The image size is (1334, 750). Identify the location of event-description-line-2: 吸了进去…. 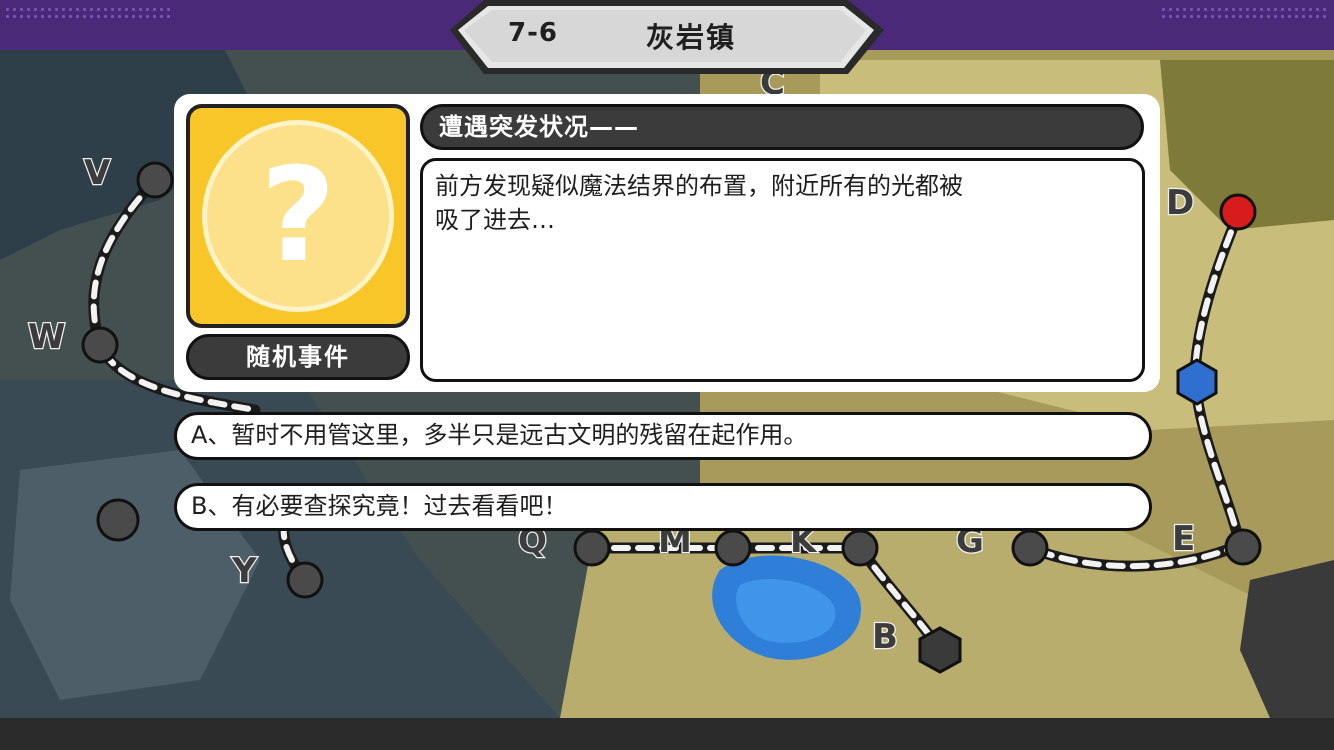
(495, 220).